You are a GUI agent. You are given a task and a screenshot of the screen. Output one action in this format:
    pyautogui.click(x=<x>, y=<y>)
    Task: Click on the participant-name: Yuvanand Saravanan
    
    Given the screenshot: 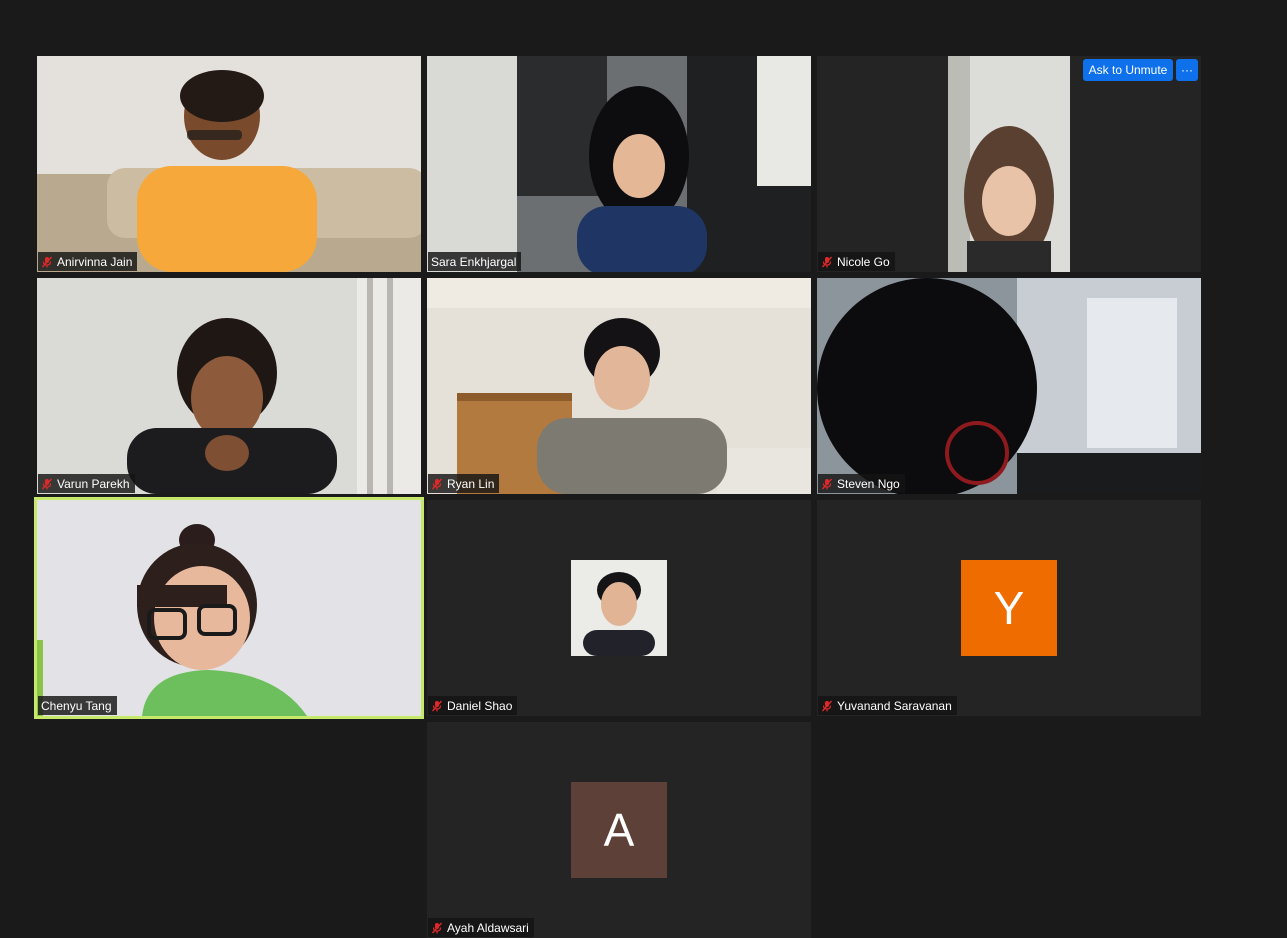 What is the action you would take?
    pyautogui.click(x=894, y=705)
    